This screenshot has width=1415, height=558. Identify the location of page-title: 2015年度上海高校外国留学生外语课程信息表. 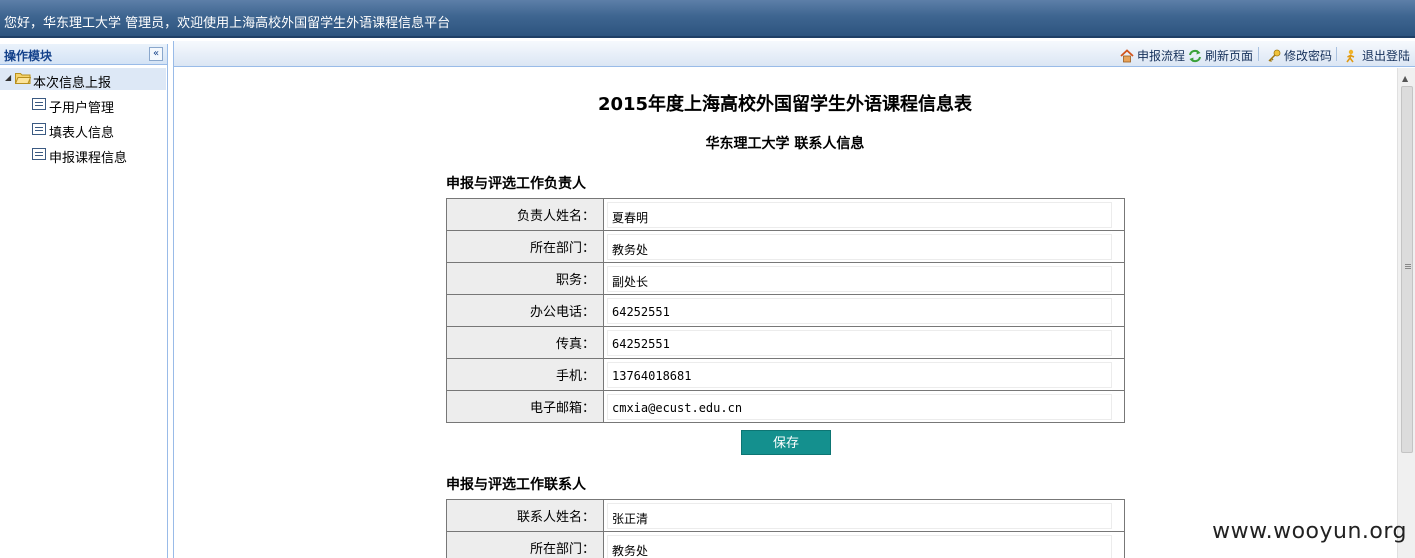
(785, 104).